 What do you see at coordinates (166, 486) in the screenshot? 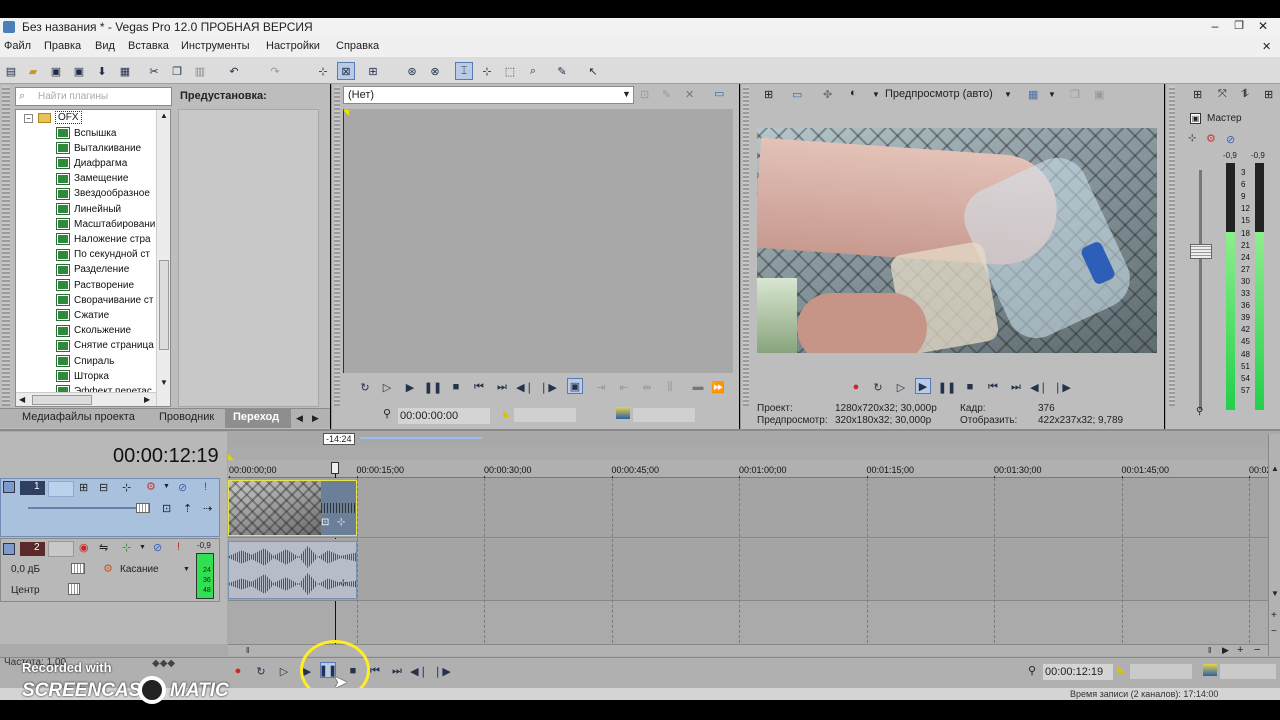
I see `track1-fx-chevron-icon: ▼` at bounding box center [166, 486].